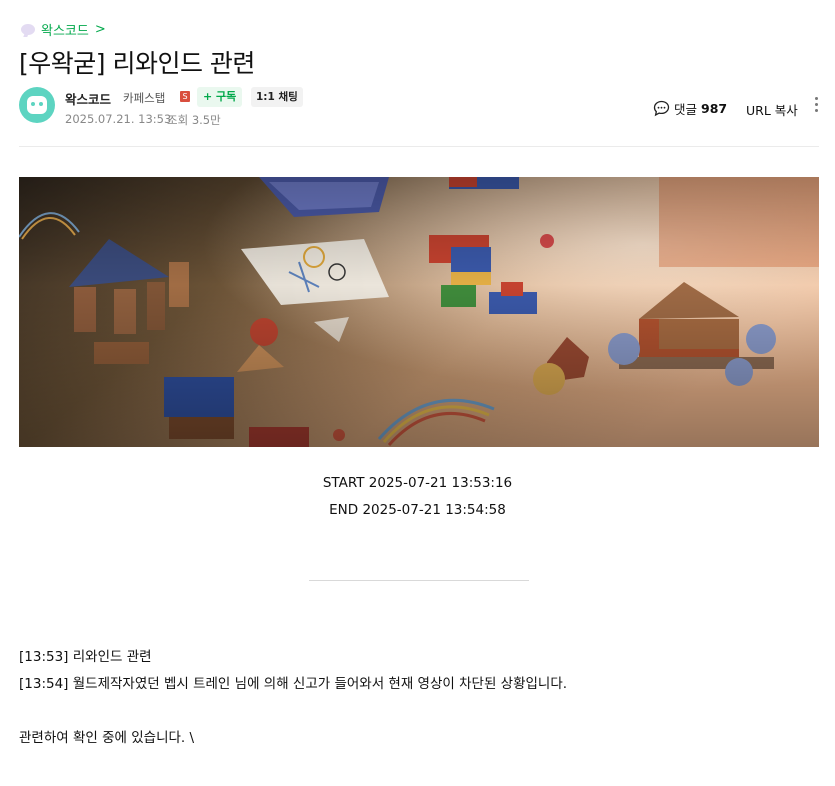  I want to click on content-divider, so click(419, 580).